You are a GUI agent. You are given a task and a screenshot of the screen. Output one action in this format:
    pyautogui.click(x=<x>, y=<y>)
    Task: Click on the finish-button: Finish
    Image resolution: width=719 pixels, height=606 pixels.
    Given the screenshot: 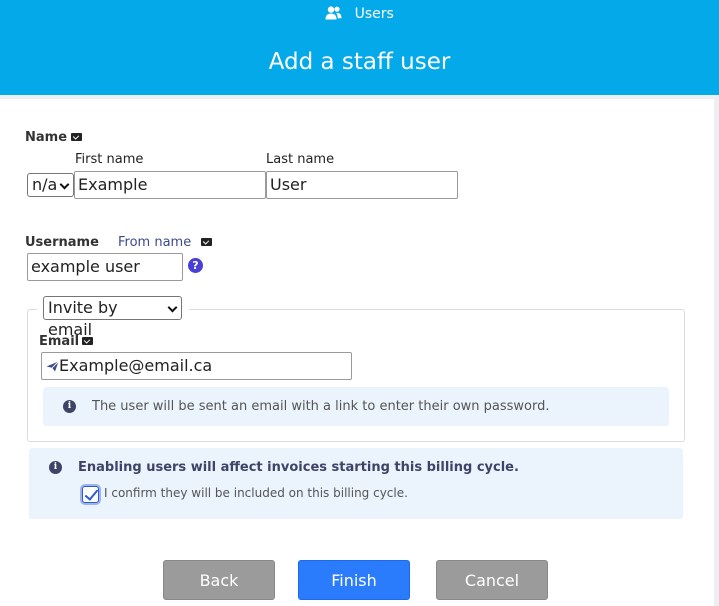 What is the action you would take?
    pyautogui.click(x=354, y=580)
    